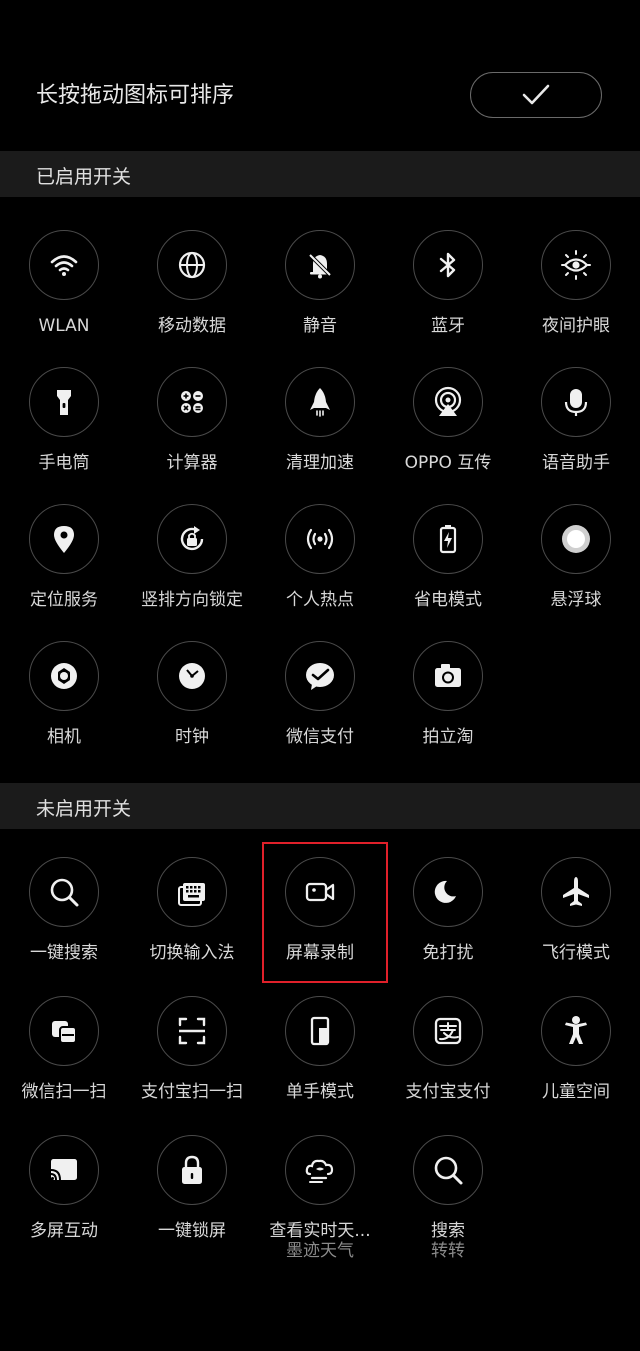 The height and width of the screenshot is (1351, 640). What do you see at coordinates (84, 177) in the screenshot?
I see `enabled-section-label: 已启用开关` at bounding box center [84, 177].